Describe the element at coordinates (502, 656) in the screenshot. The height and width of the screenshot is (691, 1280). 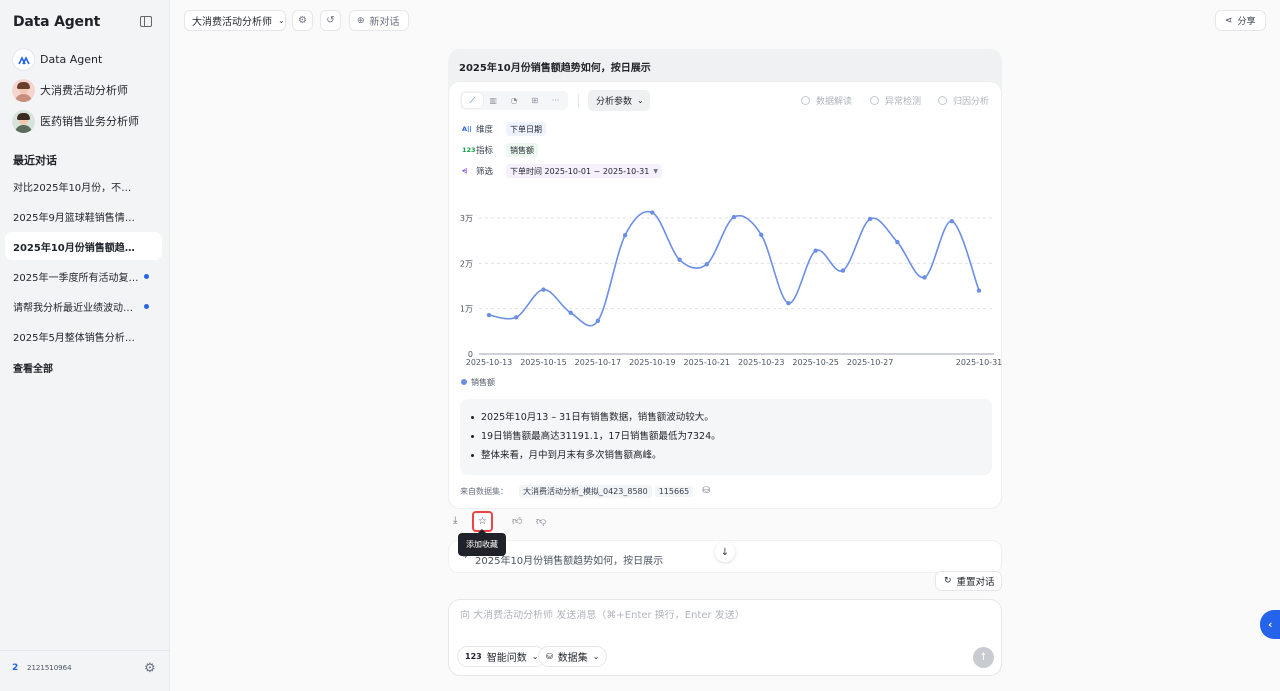
I see `smart-query-pill: 123 智能问数 ⌄` at that location.